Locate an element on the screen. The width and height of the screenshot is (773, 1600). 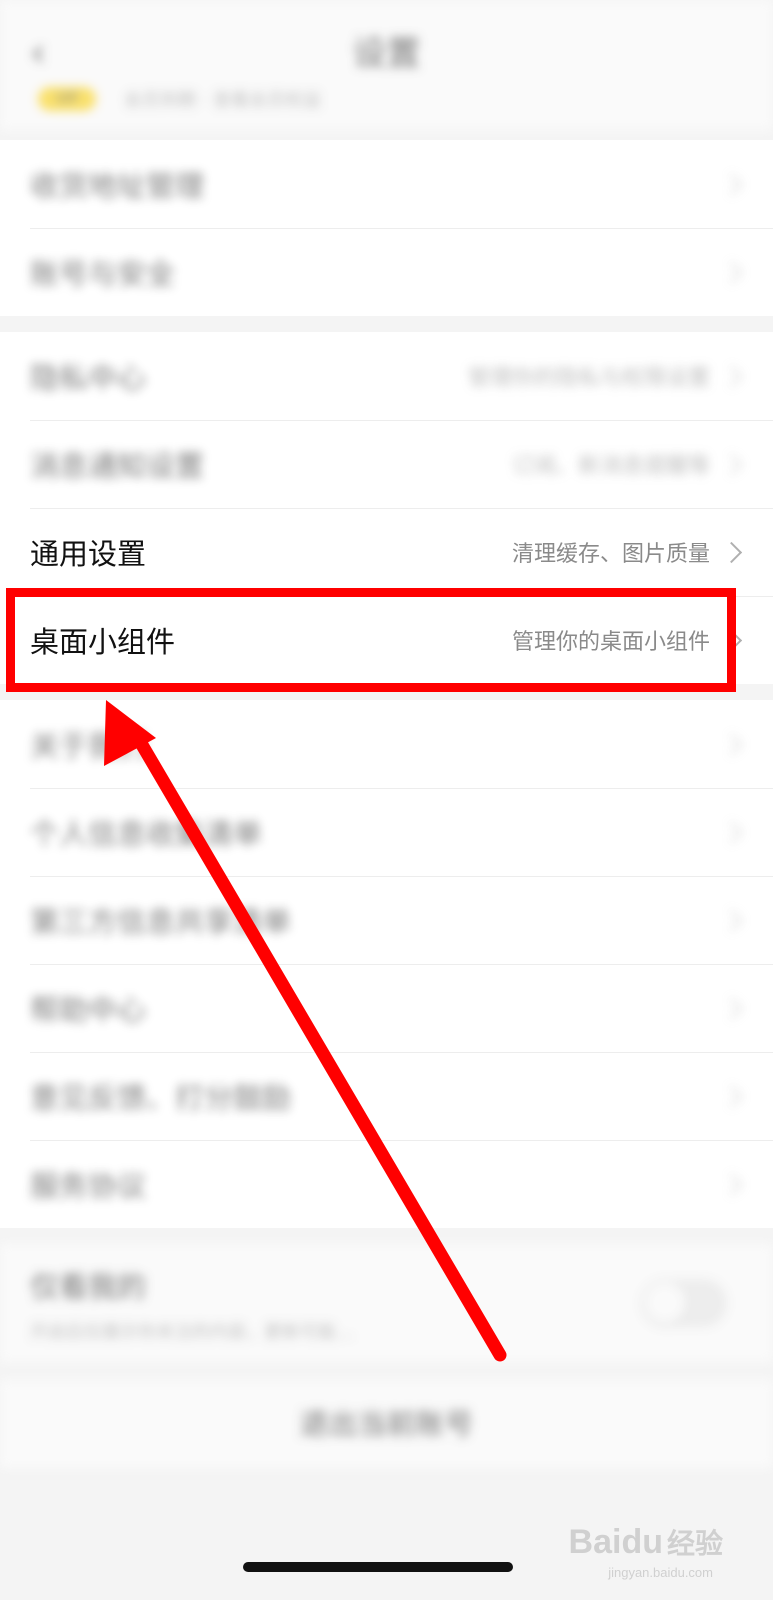
watermark: Baidu 经验 is located at coordinates (646, 1542).